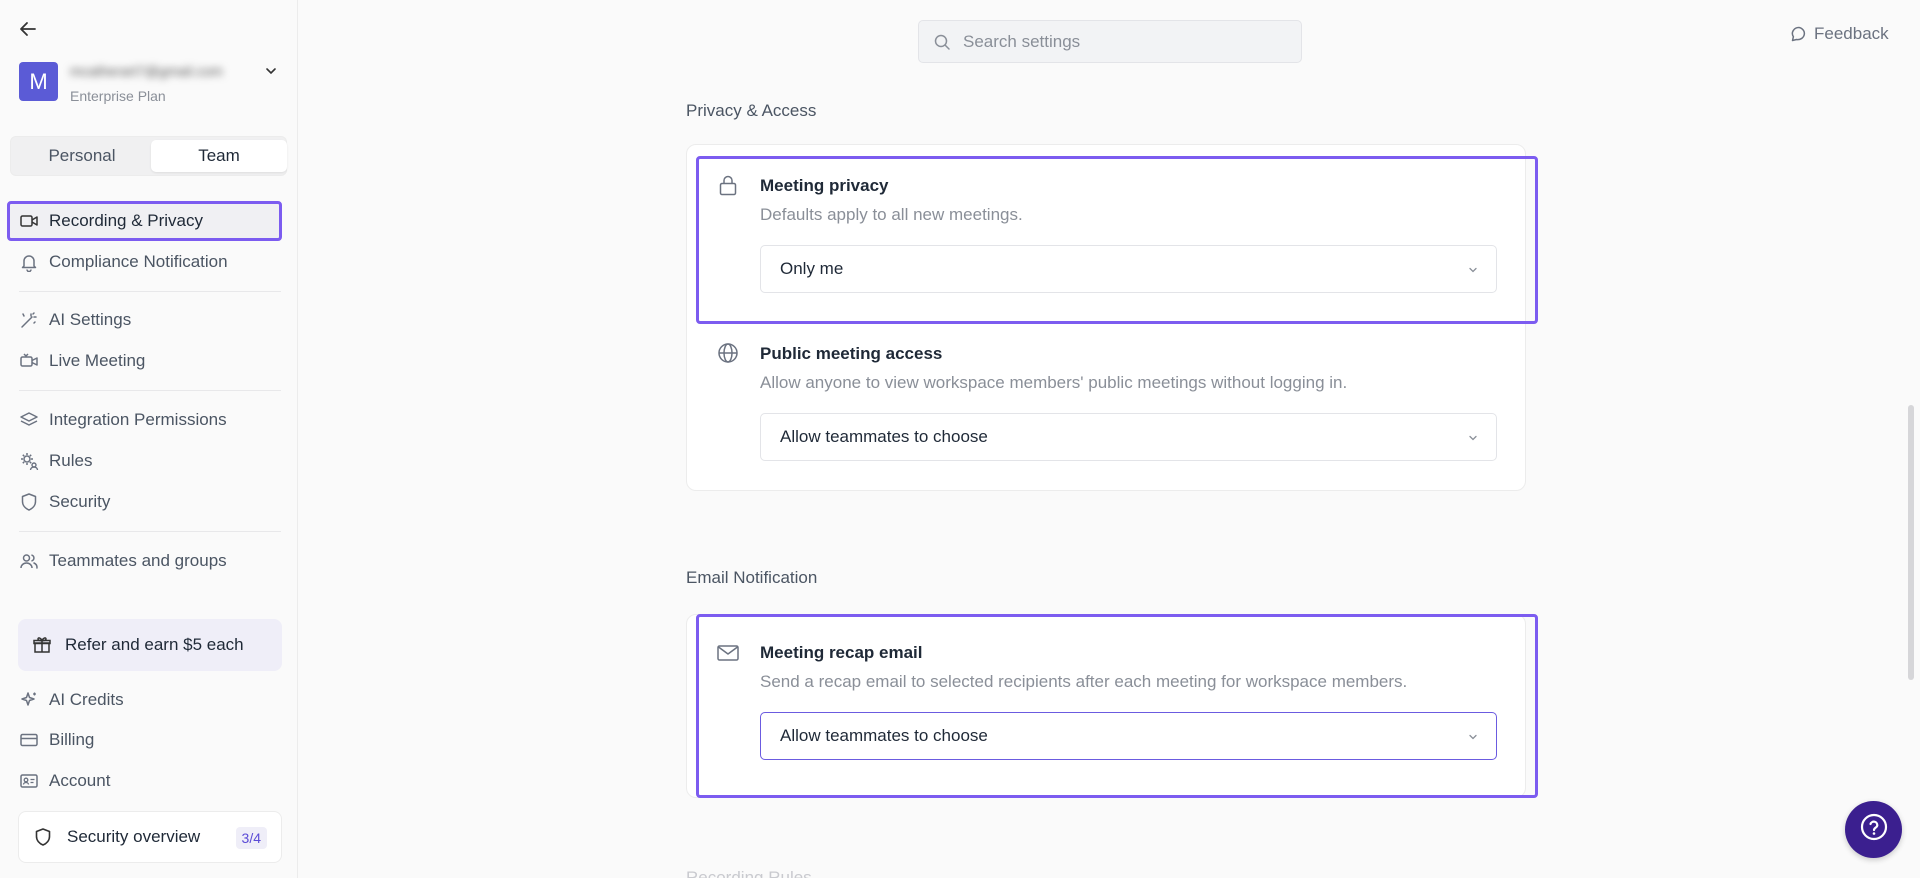 The width and height of the screenshot is (1920, 878). What do you see at coordinates (28, 29) in the screenshot?
I see `back-arrow-icon` at bounding box center [28, 29].